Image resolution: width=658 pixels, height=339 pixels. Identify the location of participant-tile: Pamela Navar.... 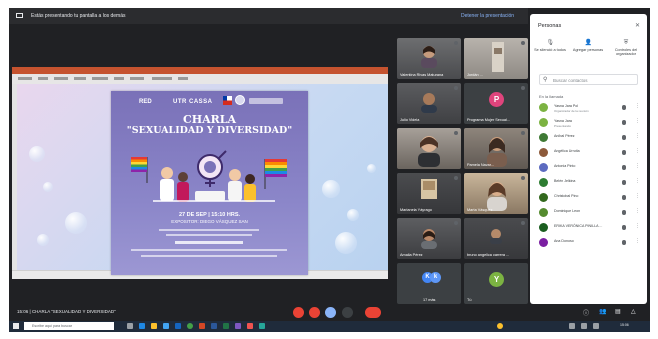
(496, 148).